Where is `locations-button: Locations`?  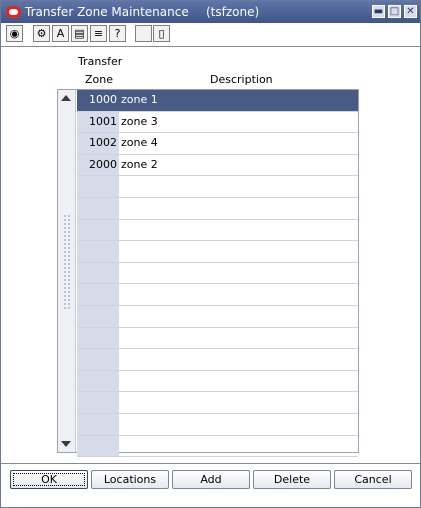 locations-button: Locations is located at coordinates (130, 479).